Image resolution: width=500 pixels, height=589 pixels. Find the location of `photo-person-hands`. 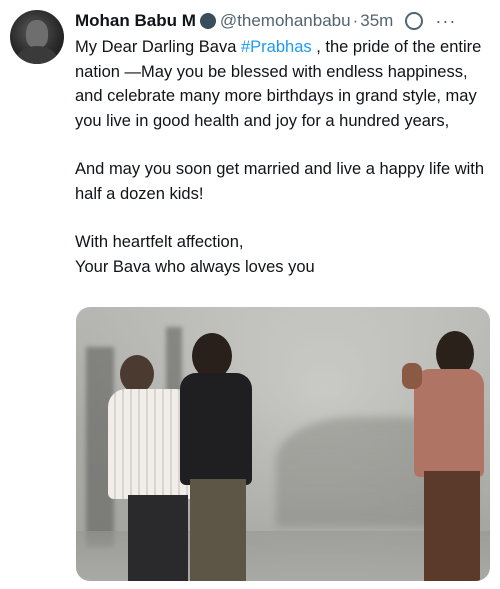

photo-person-hands is located at coordinates (412, 376).